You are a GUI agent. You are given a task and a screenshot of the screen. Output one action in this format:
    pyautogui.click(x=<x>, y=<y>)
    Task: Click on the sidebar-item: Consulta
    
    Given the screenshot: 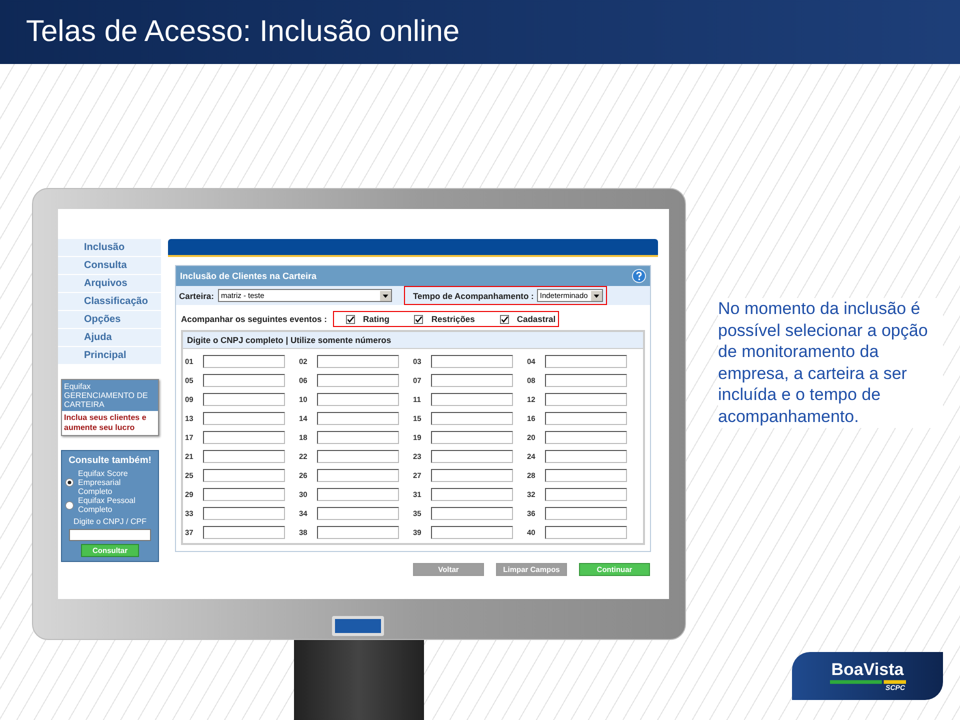 What is the action you would take?
    pyautogui.click(x=109, y=265)
    